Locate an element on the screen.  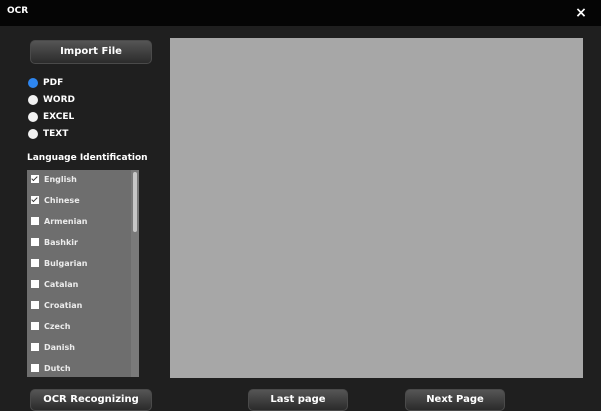
language-item-danish: Danish is located at coordinates (53, 347).